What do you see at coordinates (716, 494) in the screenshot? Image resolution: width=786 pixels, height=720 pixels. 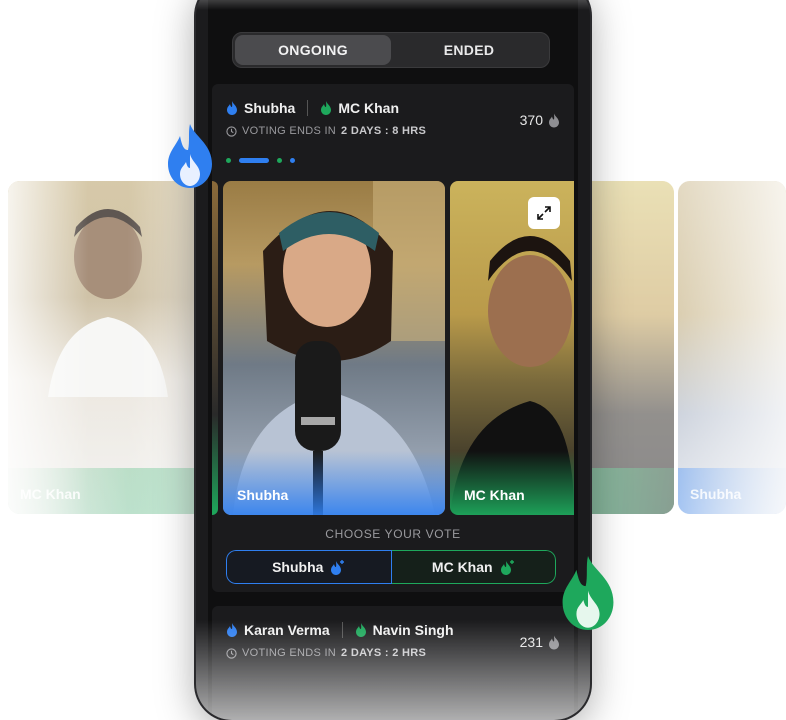 I see `background-right-label: Shubha` at bounding box center [716, 494].